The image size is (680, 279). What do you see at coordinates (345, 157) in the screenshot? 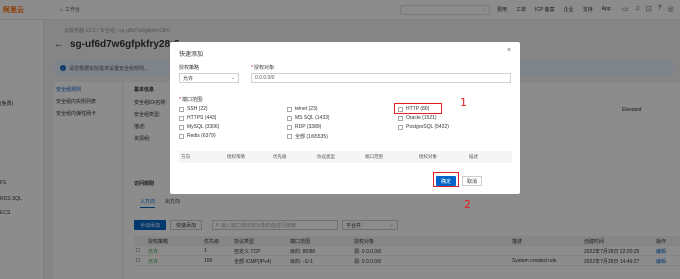
I see `rules-preview-table: 方向 授权策略 优先级 协议类型 端口范围 授权对象 描述` at bounding box center [345, 157].